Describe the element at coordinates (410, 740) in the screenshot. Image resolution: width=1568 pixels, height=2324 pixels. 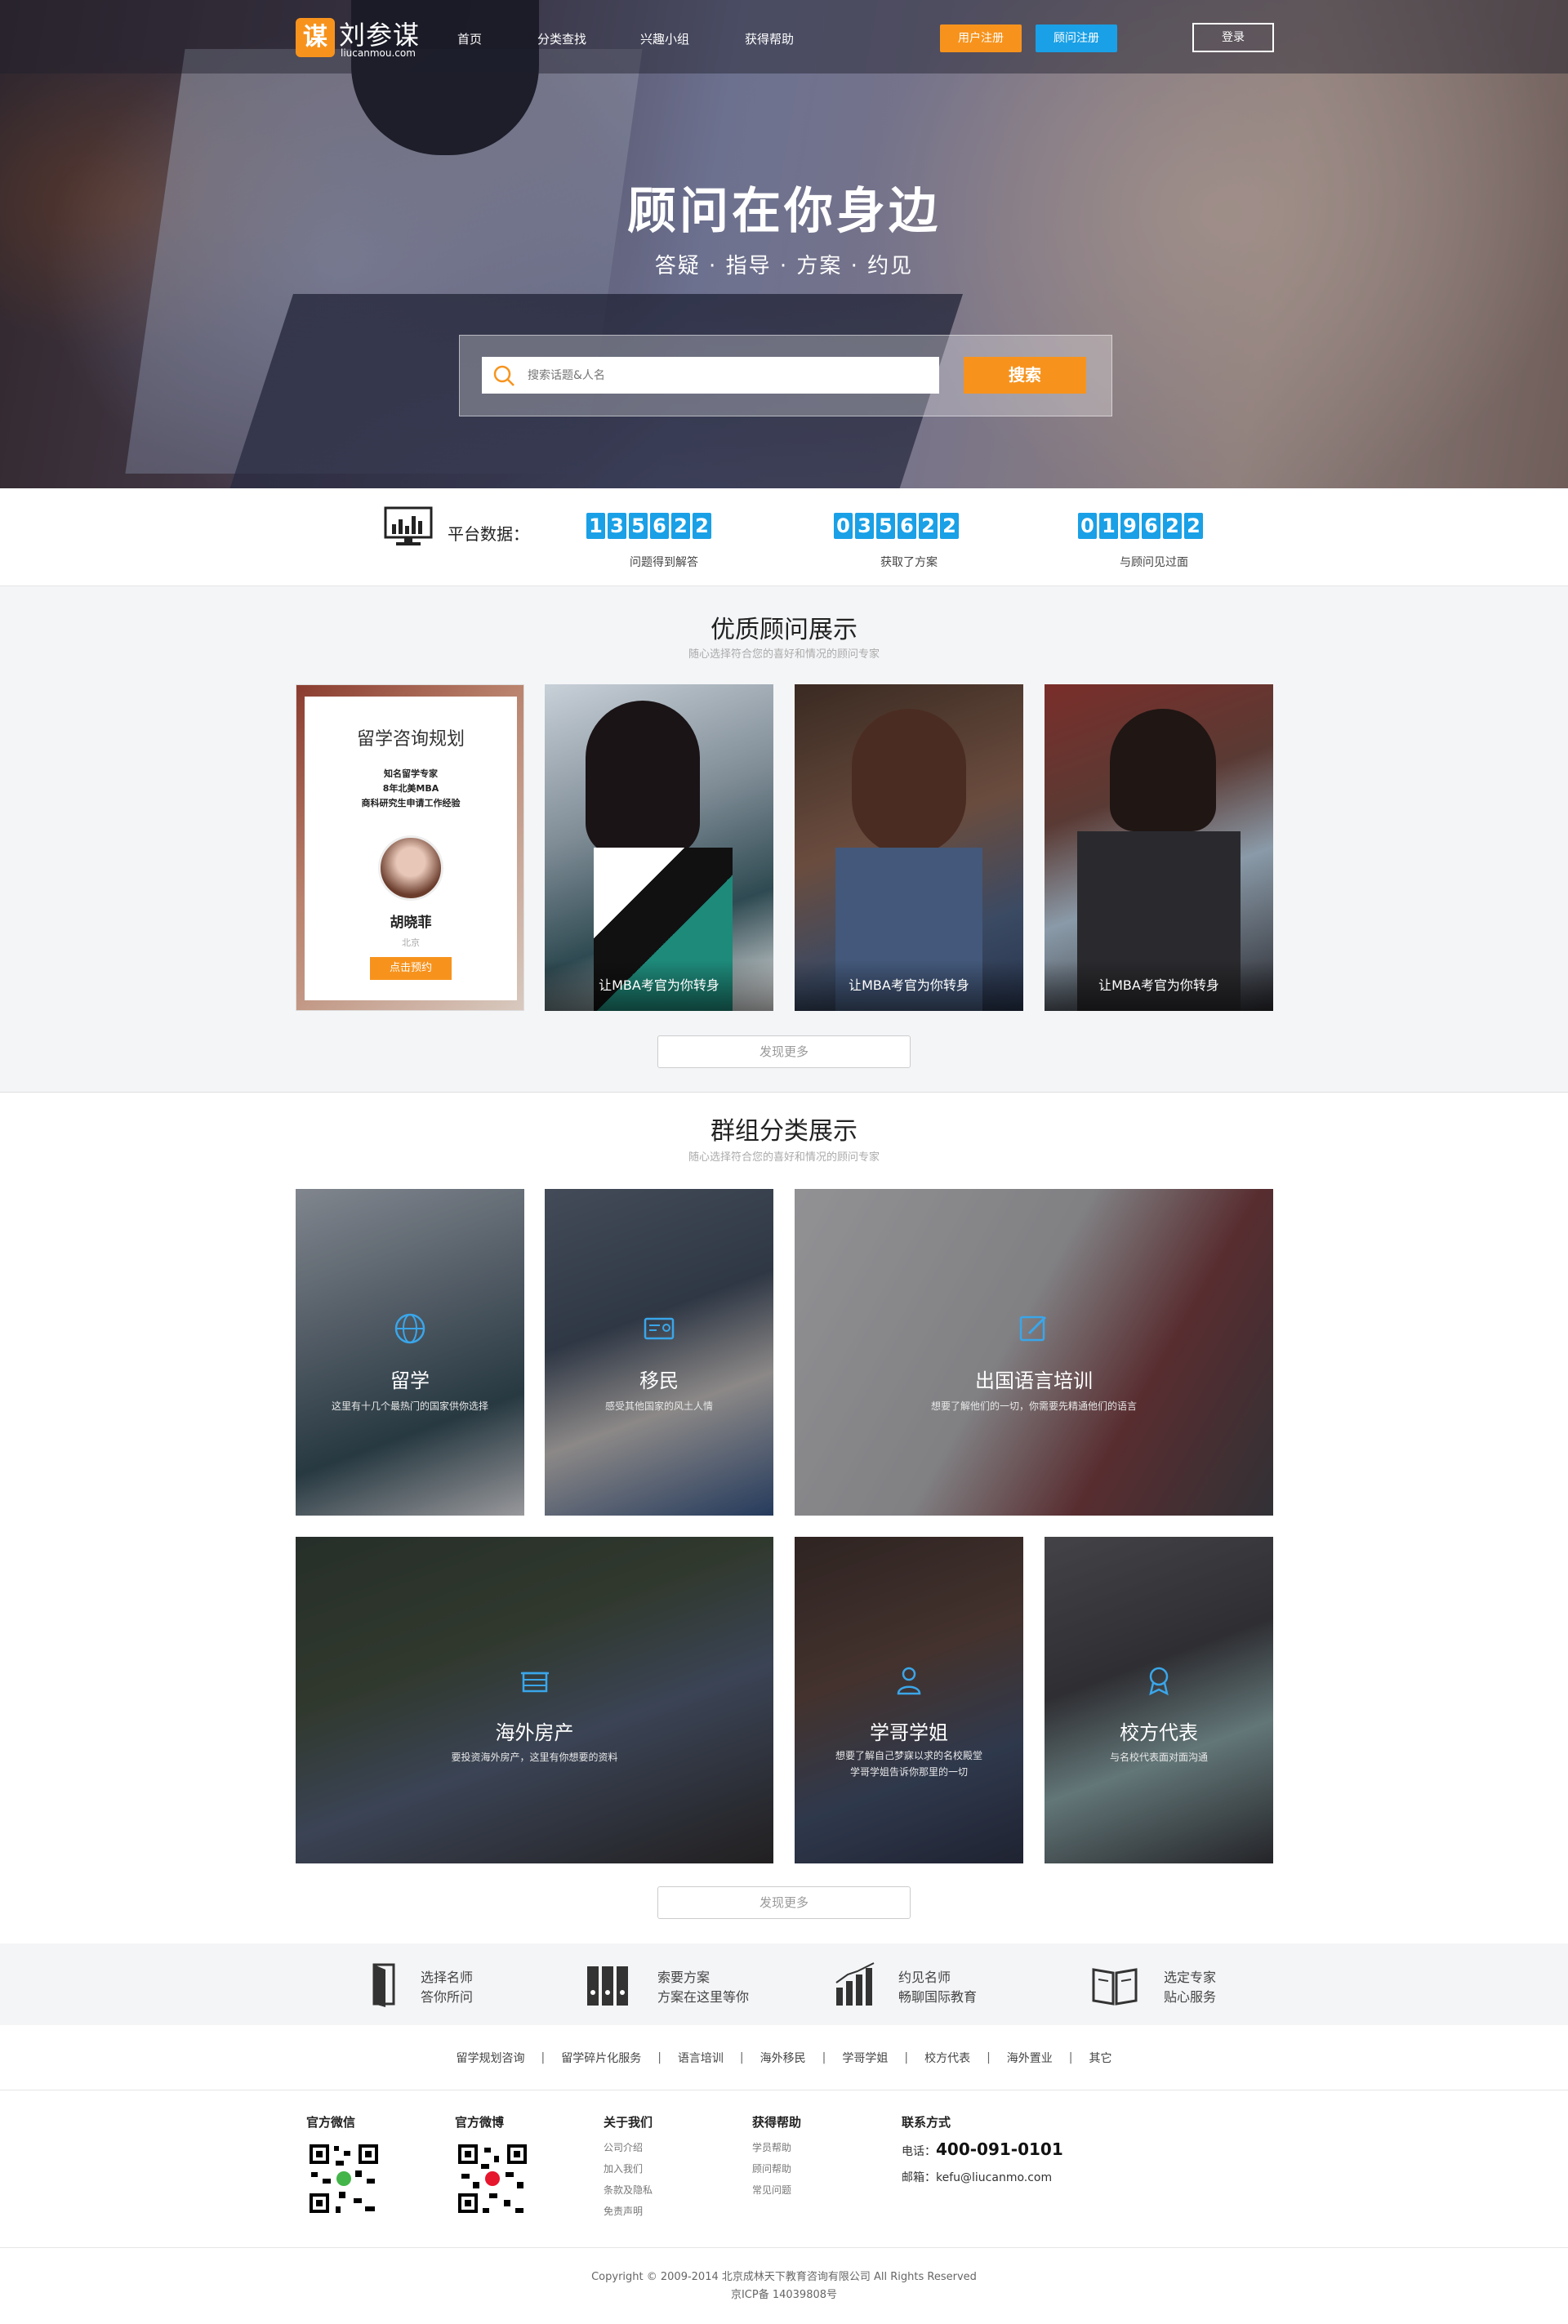
I see `advisor-heading: 留学咨询规划` at that location.